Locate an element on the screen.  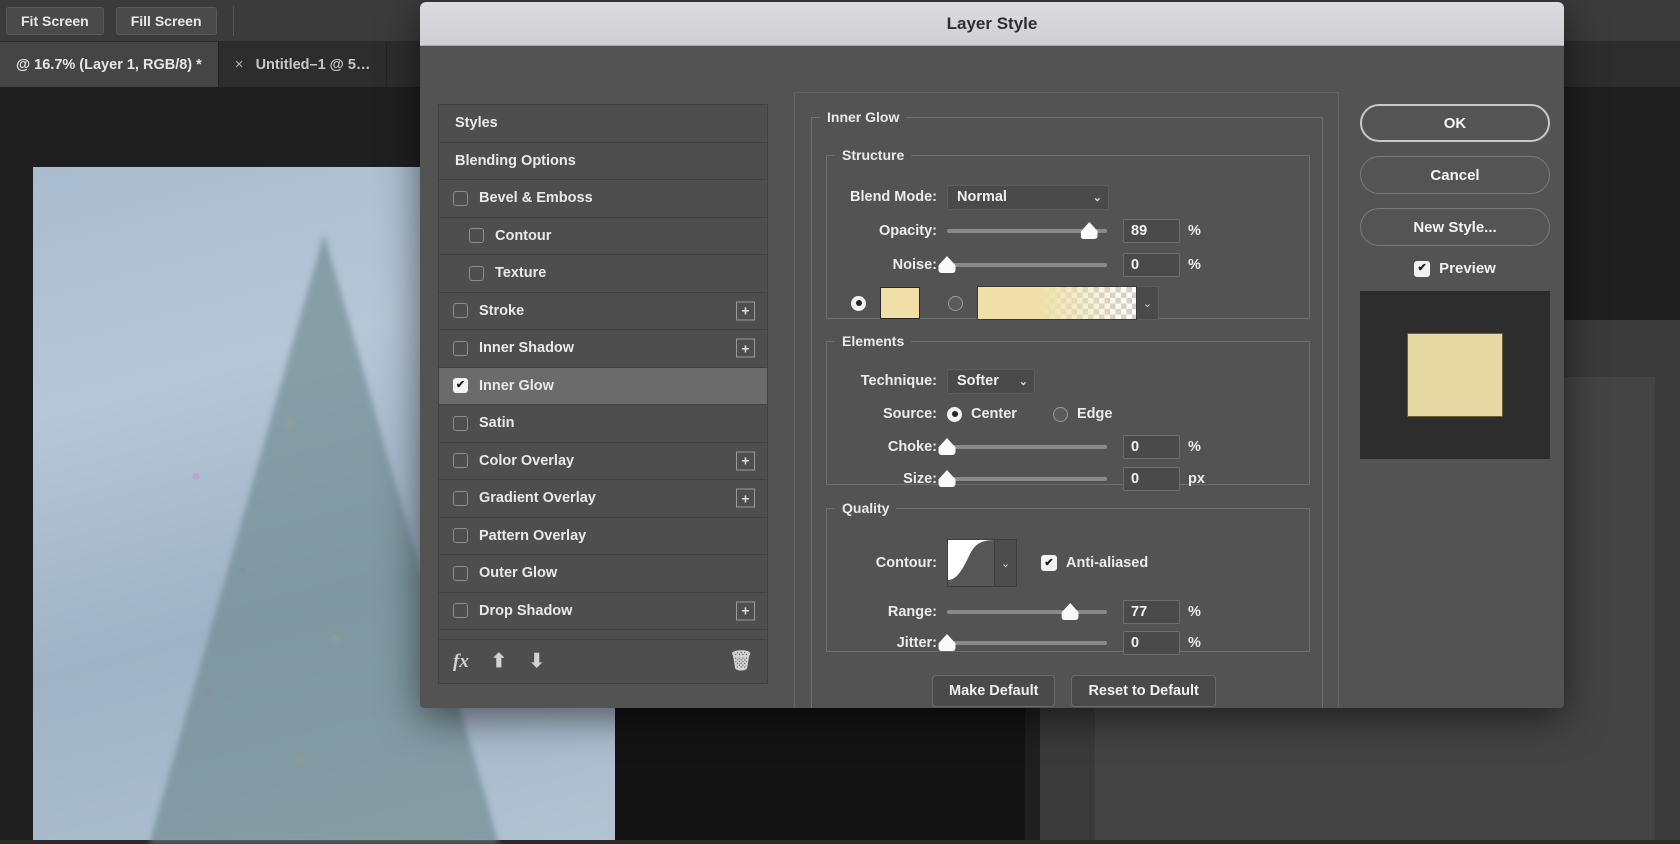
size-slider-knob is located at coordinates (947, 478).